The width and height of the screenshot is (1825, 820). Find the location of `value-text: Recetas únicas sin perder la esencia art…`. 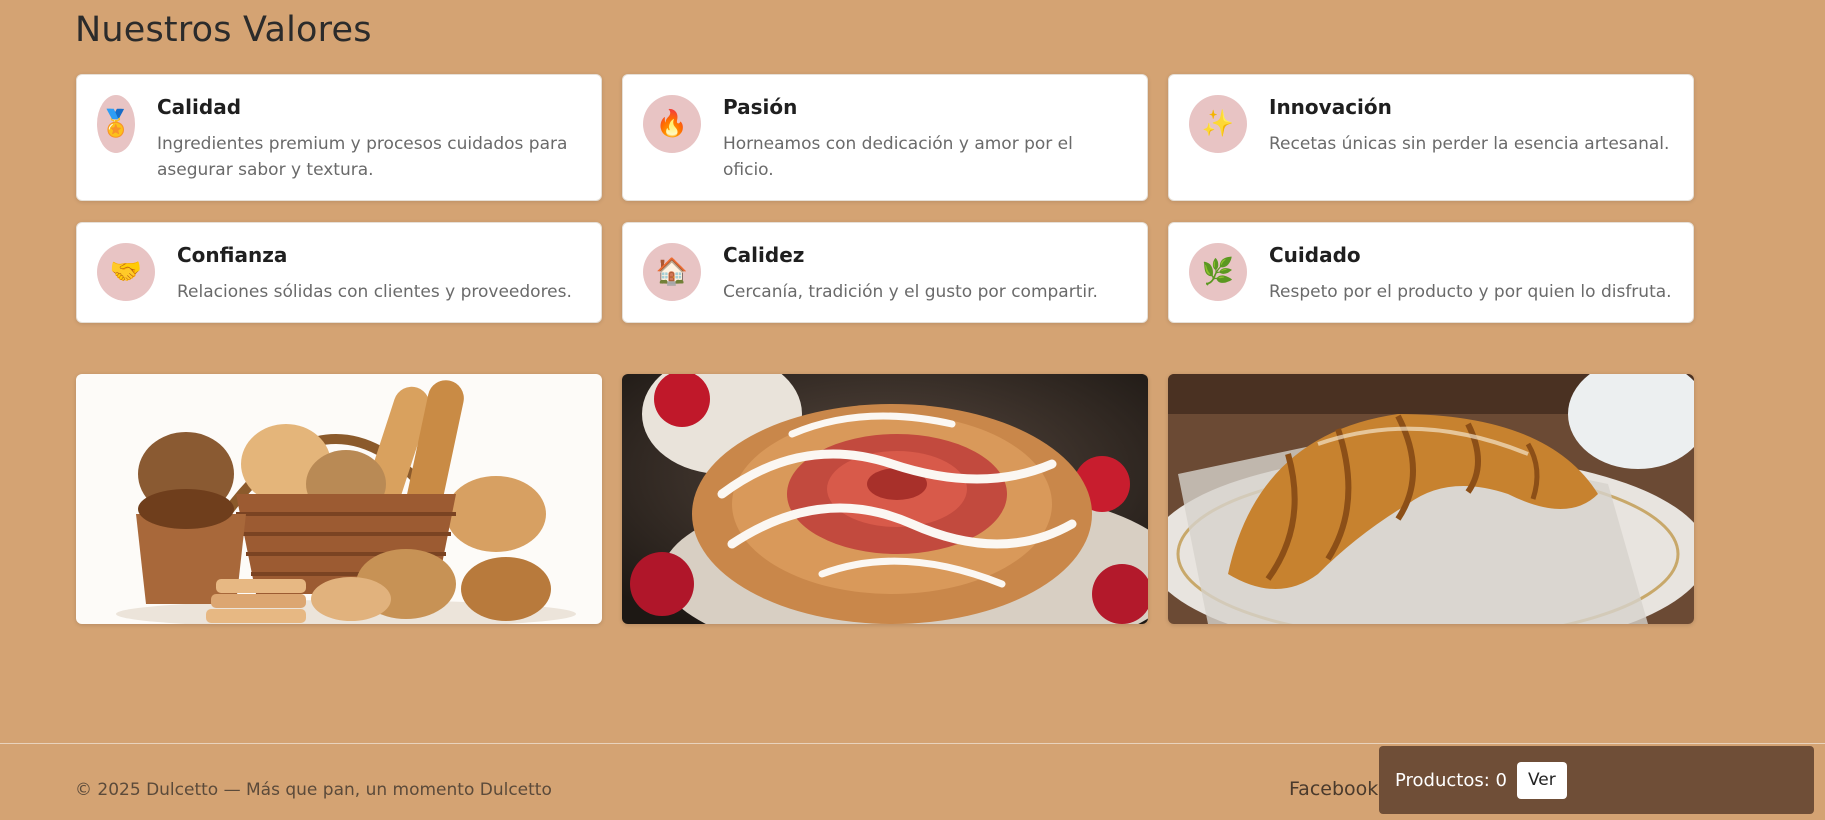

value-text: Recetas únicas sin perder la esencia art… is located at coordinates (1469, 144).